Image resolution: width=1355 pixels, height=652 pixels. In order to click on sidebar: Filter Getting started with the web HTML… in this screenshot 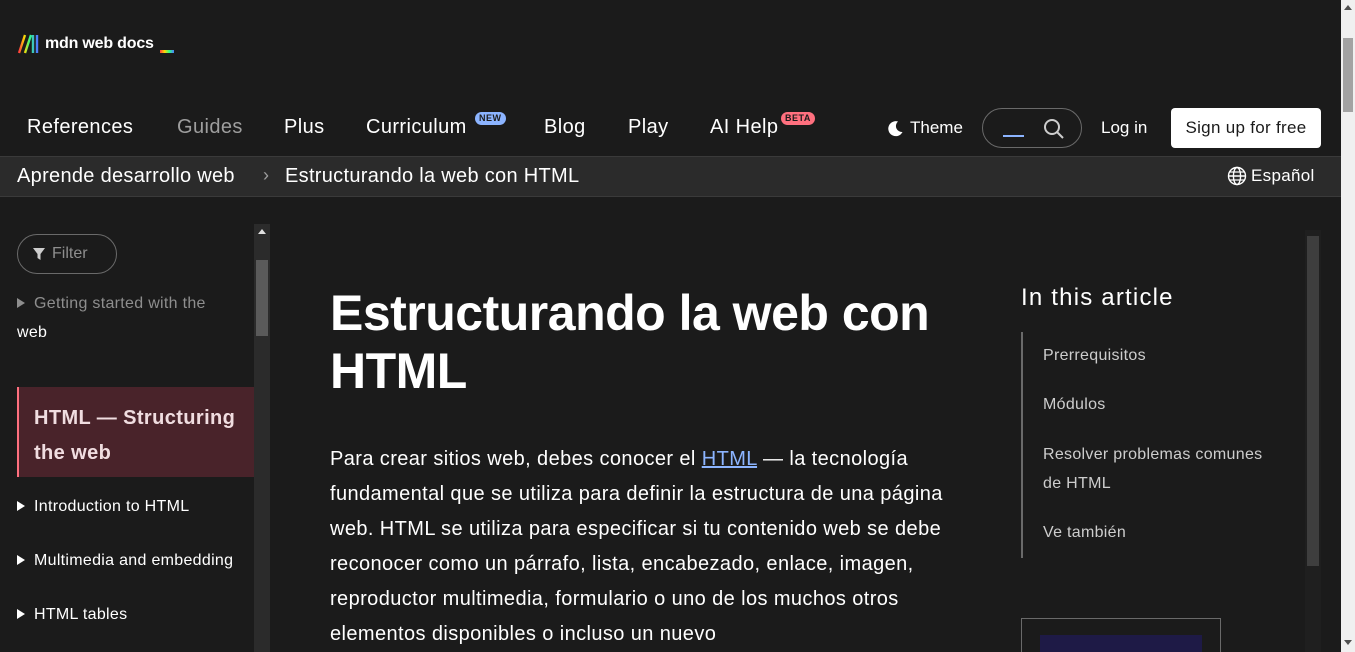, I will do `click(135, 438)`.